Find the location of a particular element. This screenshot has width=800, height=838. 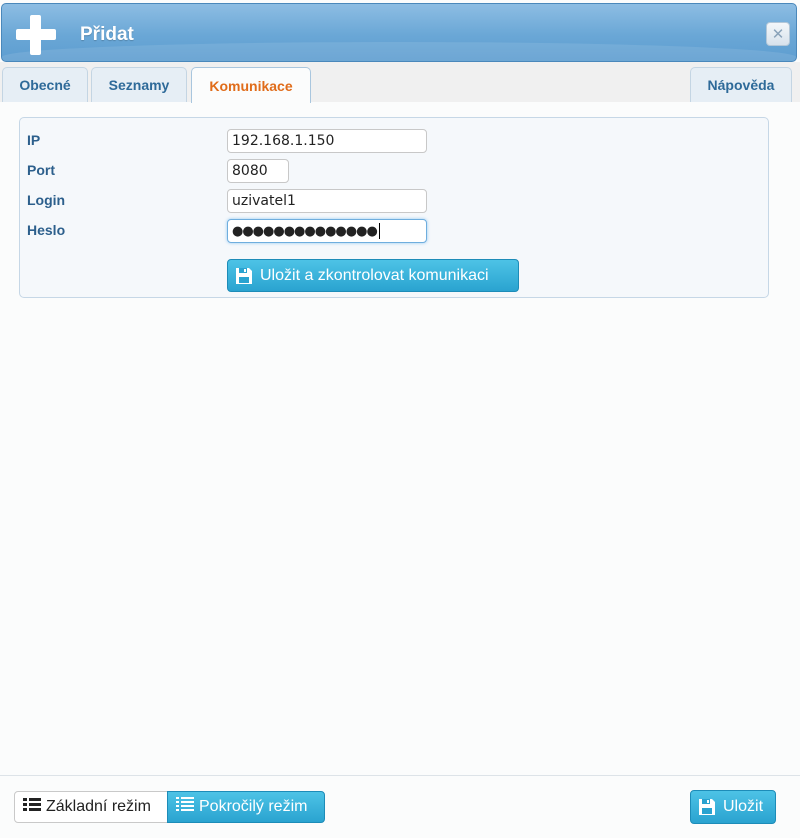

ip-input: 192.168.1.150 is located at coordinates (327, 141).